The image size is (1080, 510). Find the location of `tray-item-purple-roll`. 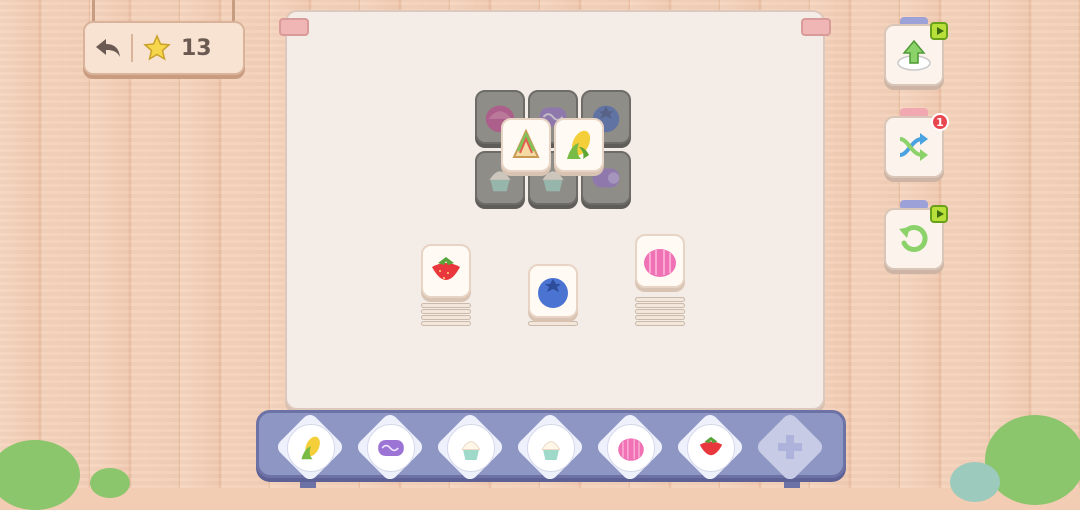

tray-item-purple-roll is located at coordinates (391, 448).